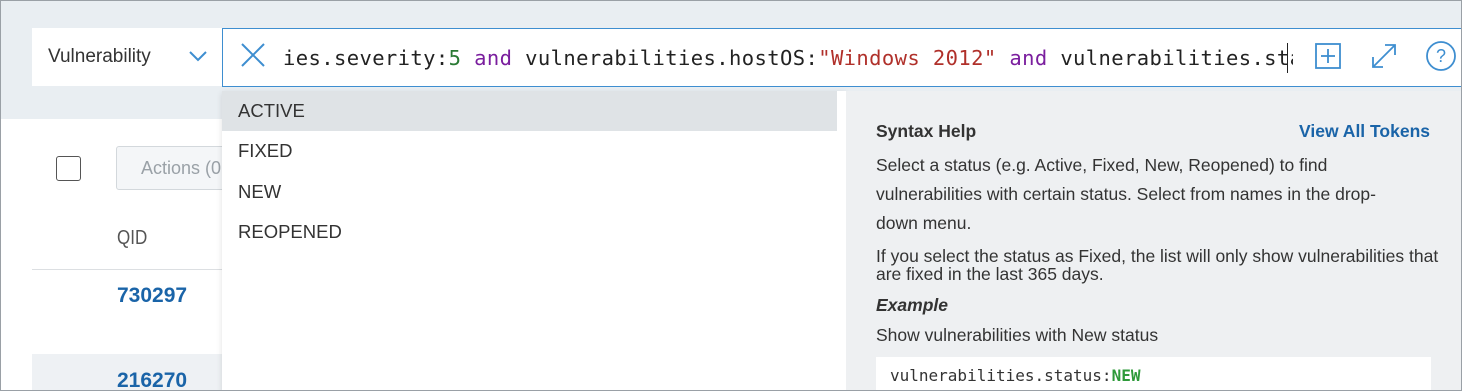 The image size is (1462, 391). I want to click on expand-icon, so click(1384, 58).